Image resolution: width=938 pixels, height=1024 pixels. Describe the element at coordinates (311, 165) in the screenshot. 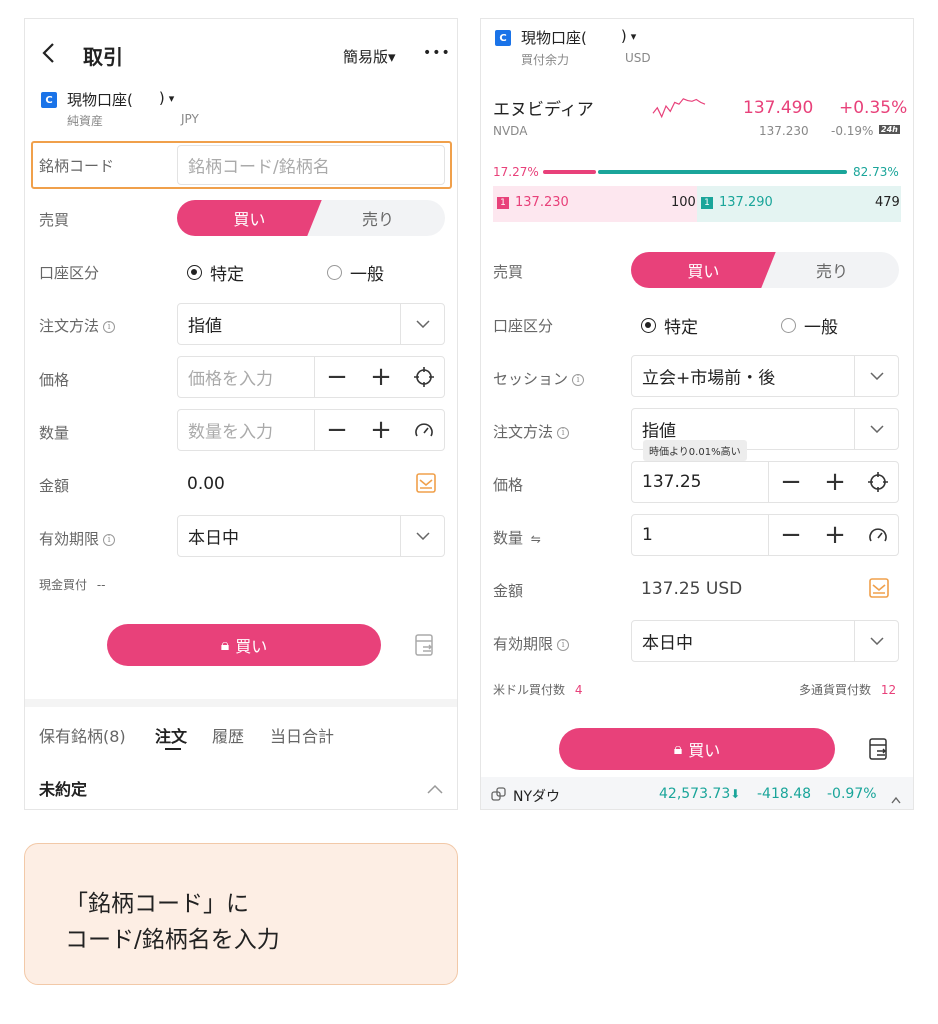

I see `code-input: 銘柄コード/銘柄名` at that location.